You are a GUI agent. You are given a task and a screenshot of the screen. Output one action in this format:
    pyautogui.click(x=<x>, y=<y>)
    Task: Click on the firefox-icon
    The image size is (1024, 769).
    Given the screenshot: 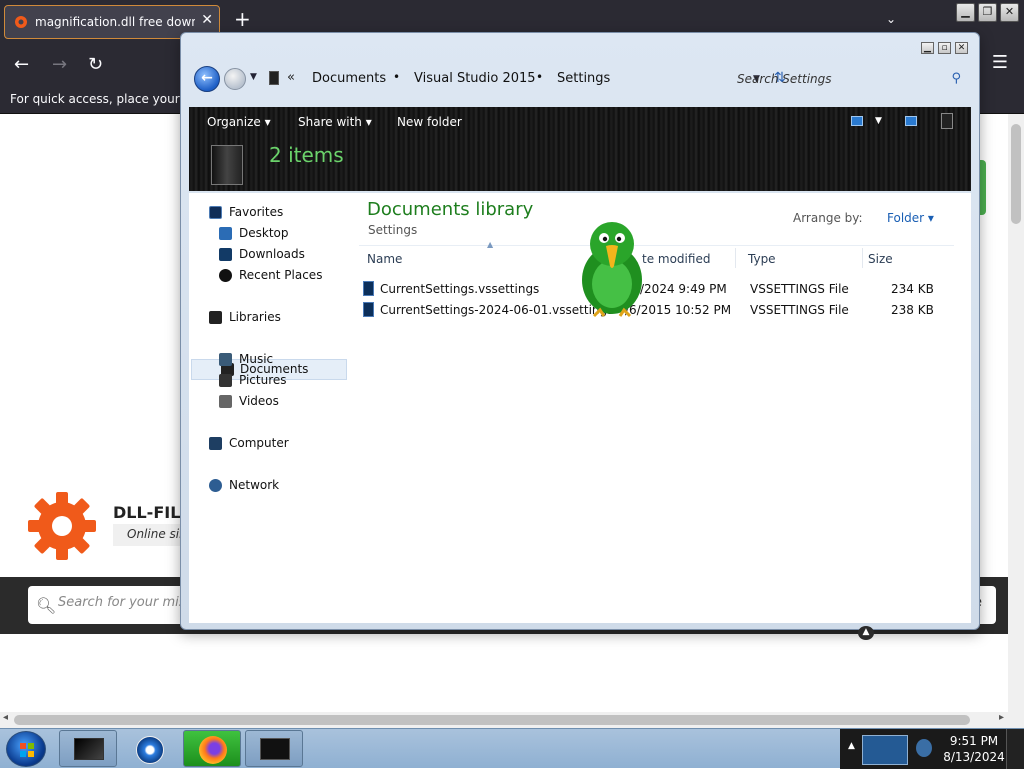 What is the action you would take?
    pyautogui.click(x=213, y=750)
    